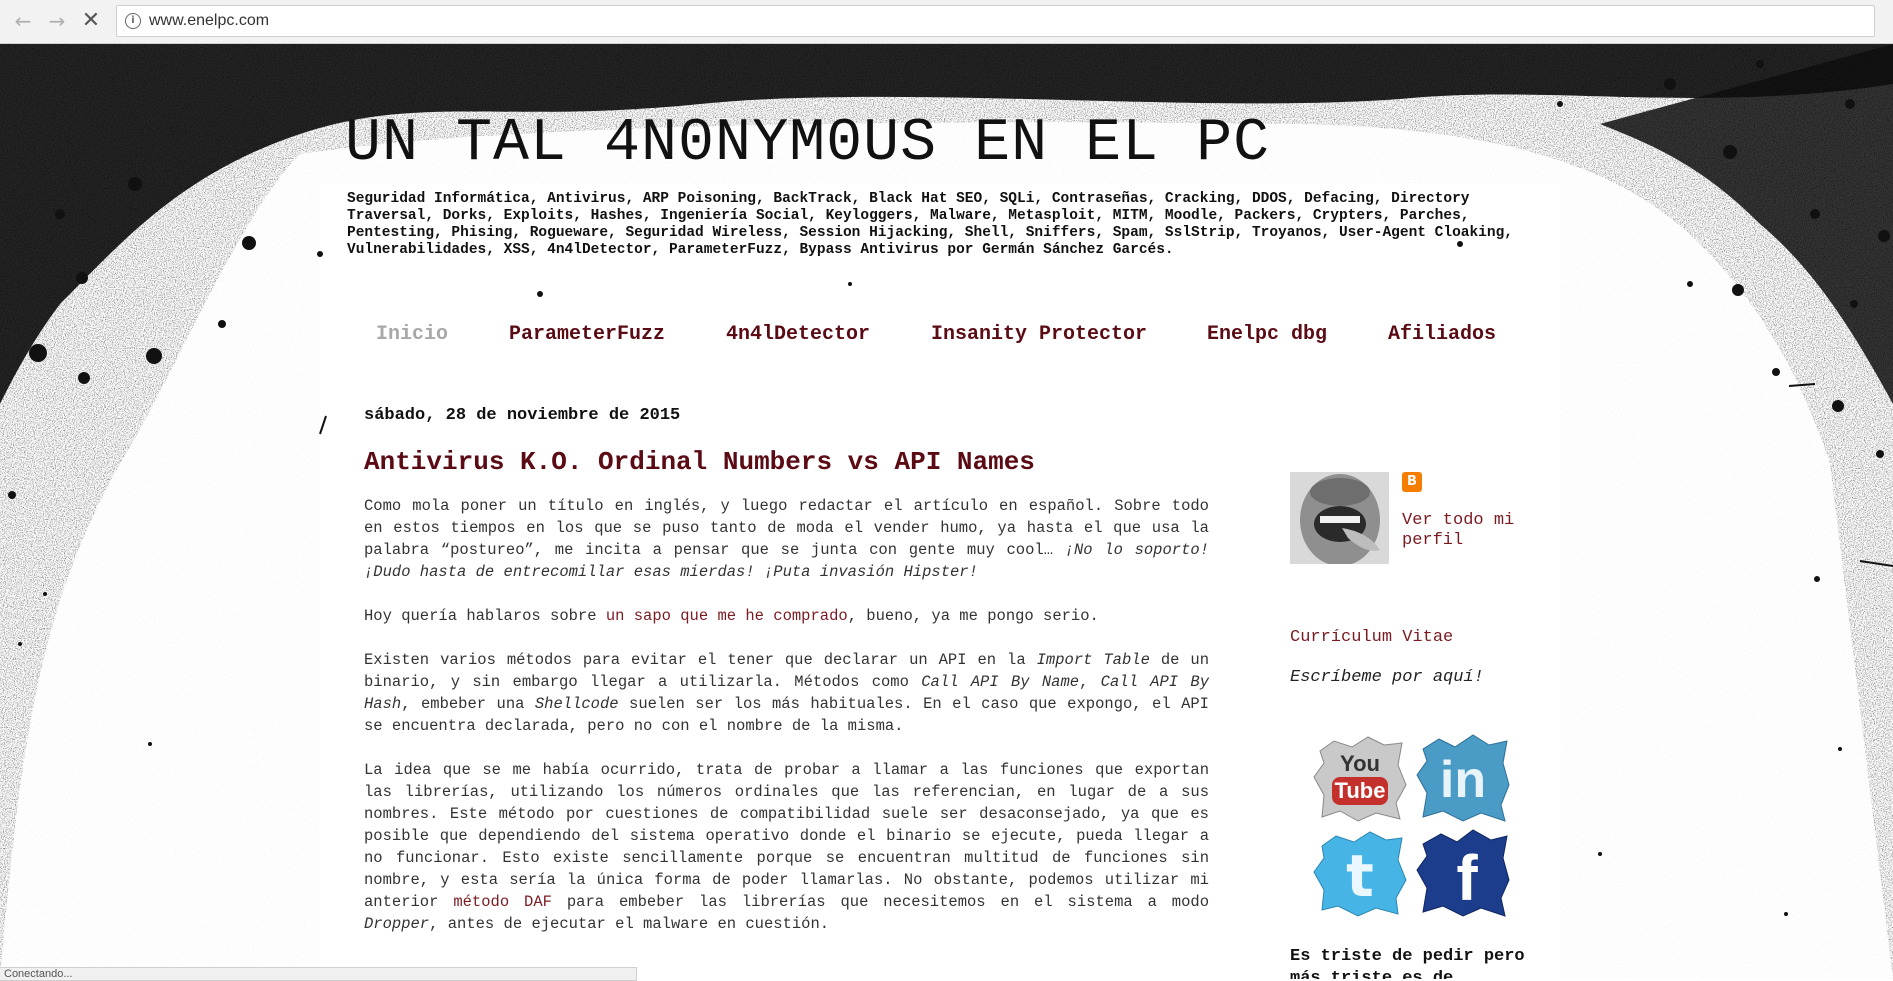 The image size is (1893, 981). I want to click on back-arrow-icon: ←, so click(23, 21).